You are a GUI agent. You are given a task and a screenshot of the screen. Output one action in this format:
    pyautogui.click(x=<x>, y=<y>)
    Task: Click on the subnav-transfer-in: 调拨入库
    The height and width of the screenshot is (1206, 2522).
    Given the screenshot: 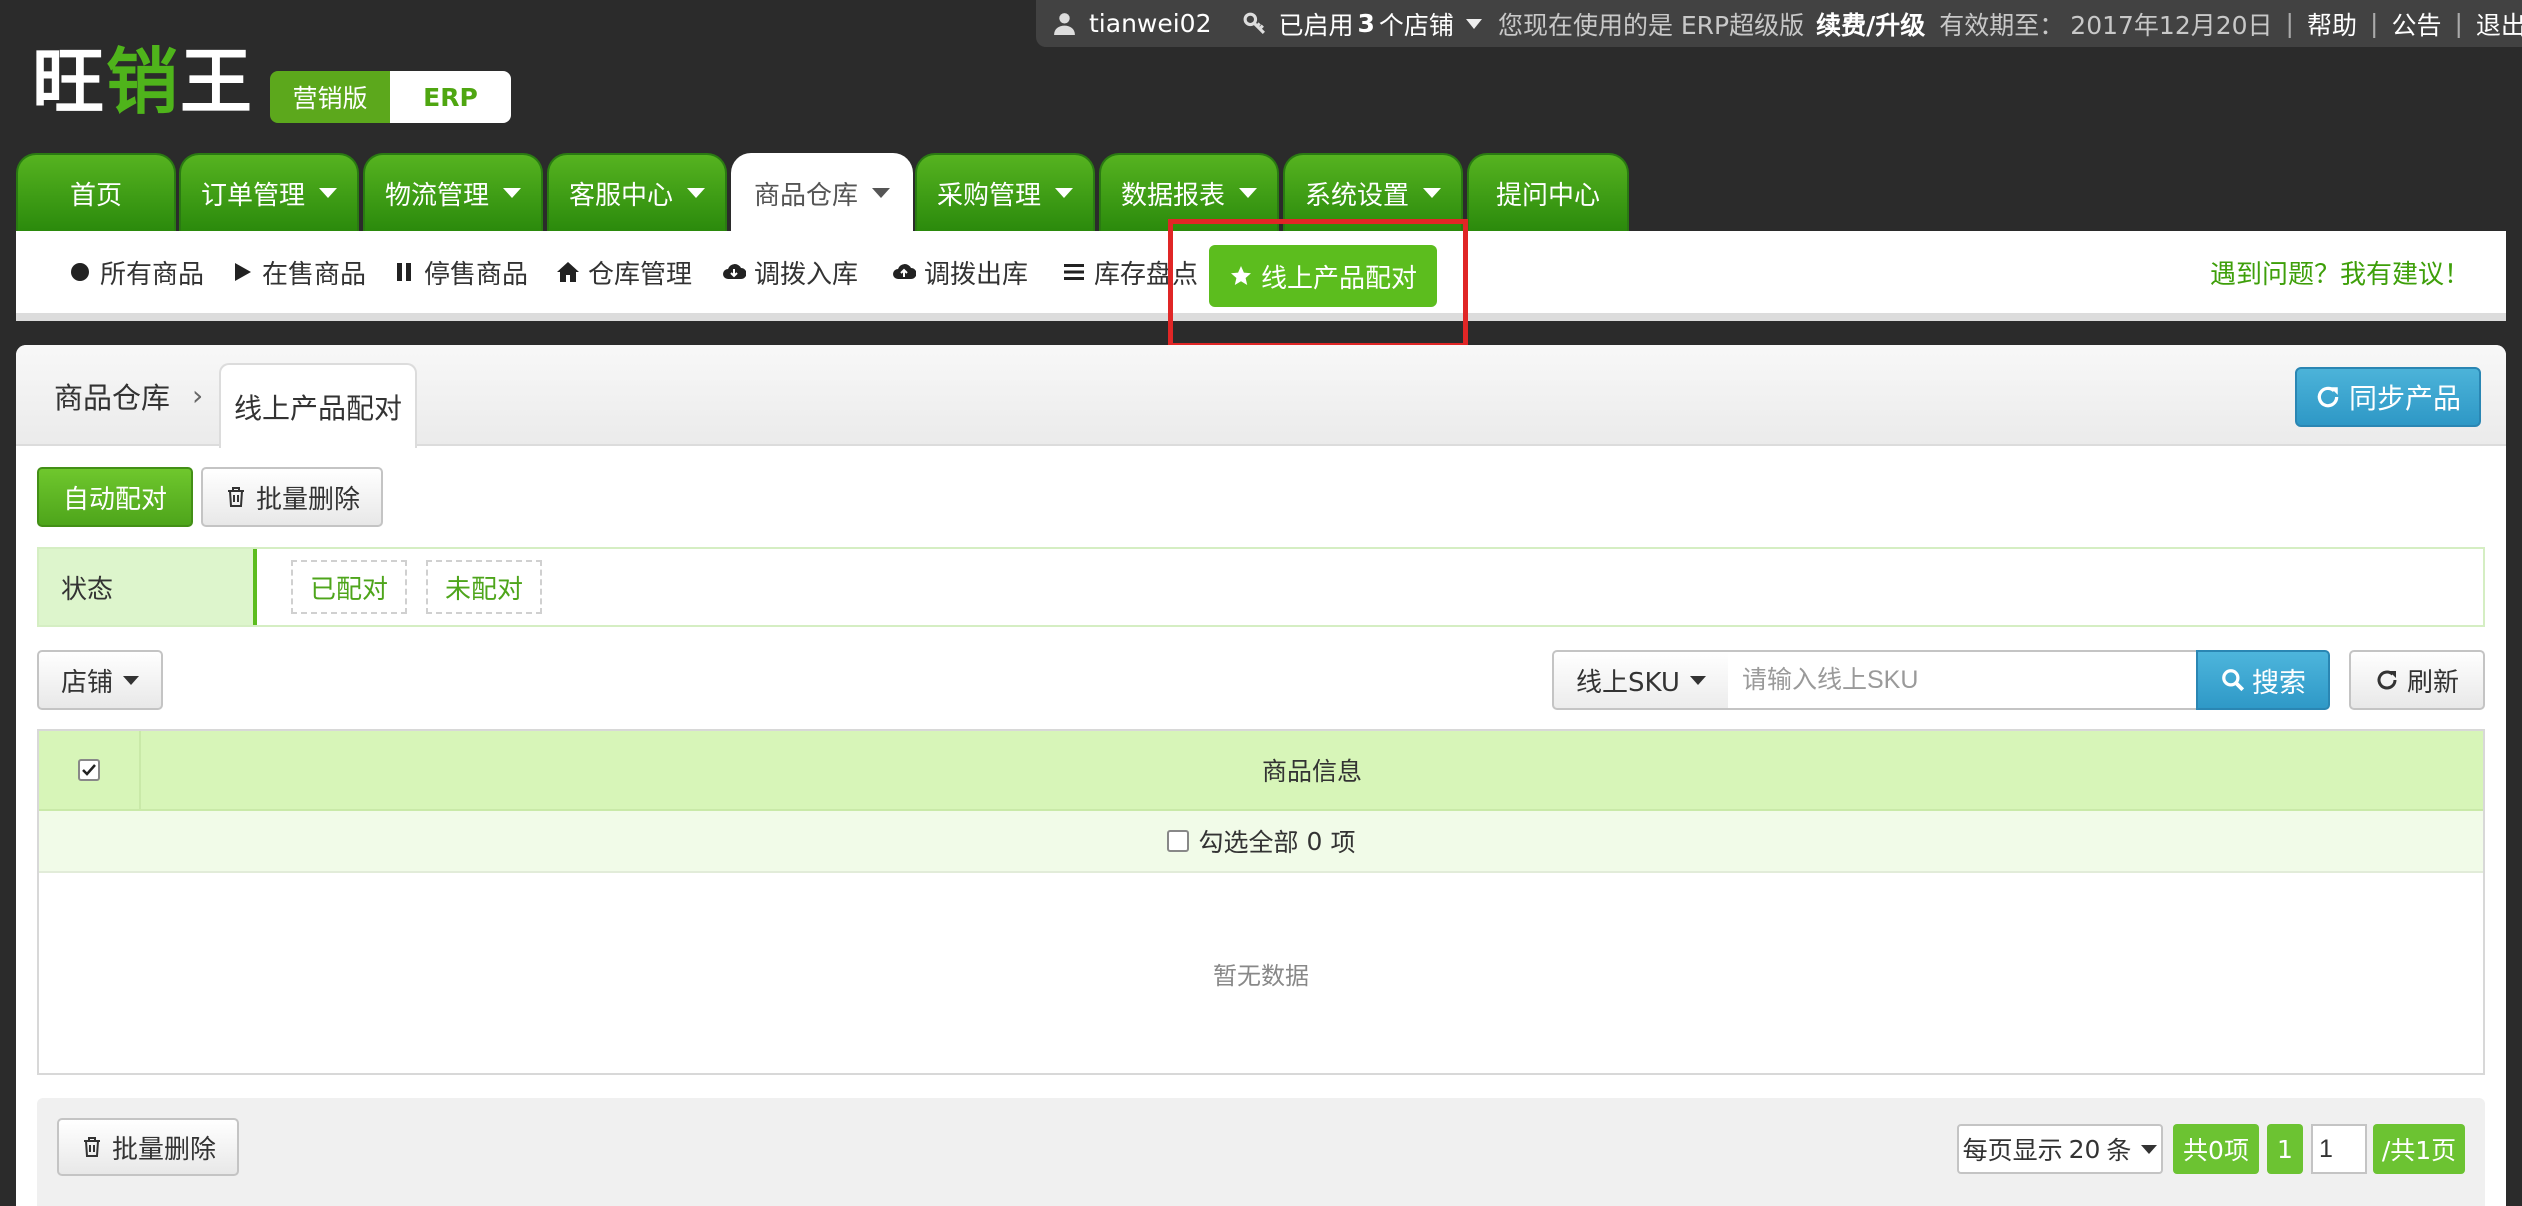 What is the action you would take?
    pyautogui.click(x=790, y=272)
    